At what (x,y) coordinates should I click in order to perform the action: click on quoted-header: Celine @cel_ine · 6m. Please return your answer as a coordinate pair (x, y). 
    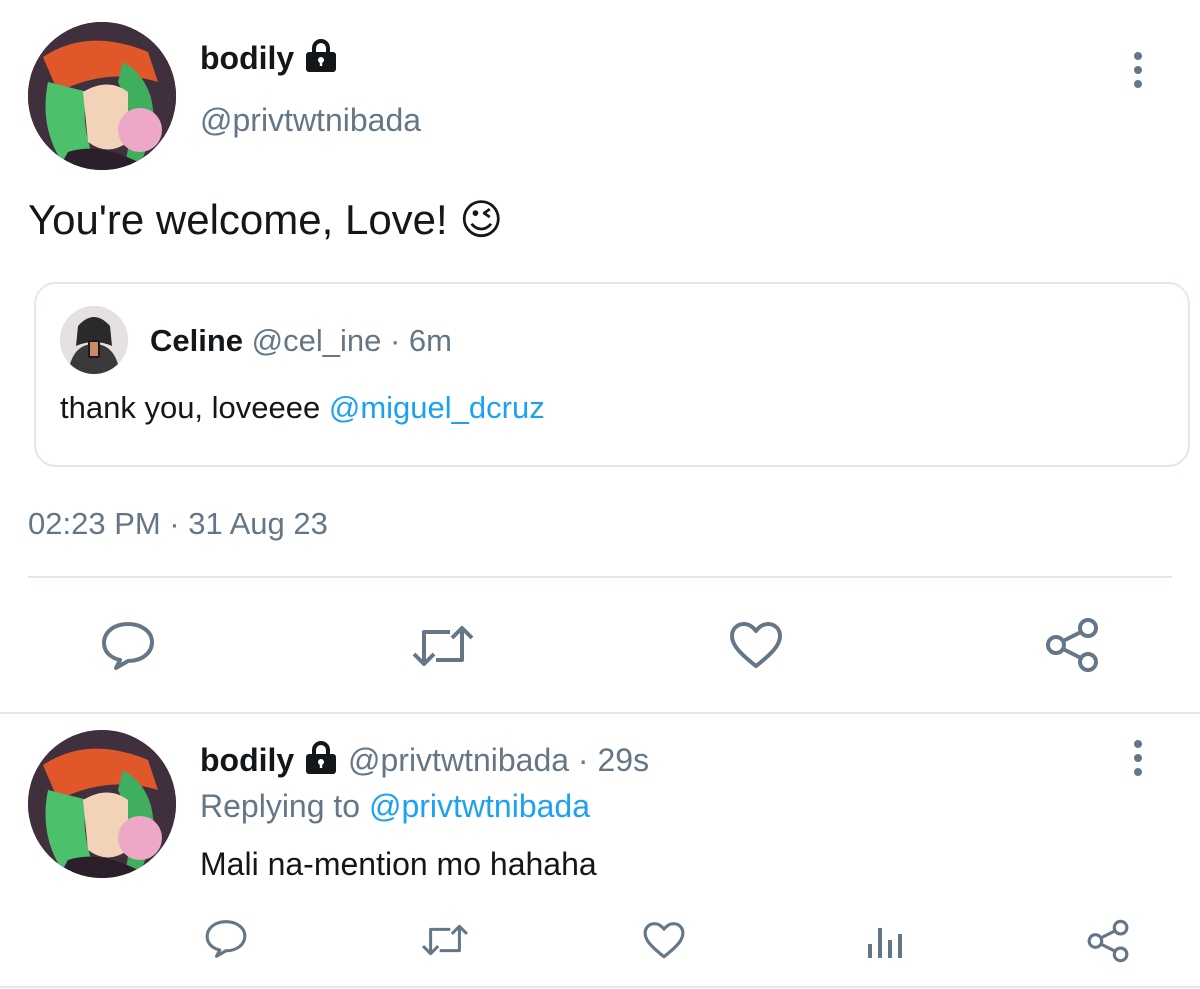
    Looking at the image, I should click on (301, 341).